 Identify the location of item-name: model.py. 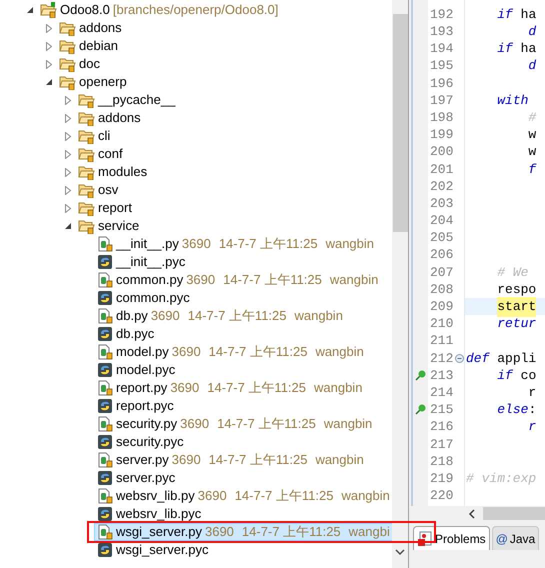
(142, 352).